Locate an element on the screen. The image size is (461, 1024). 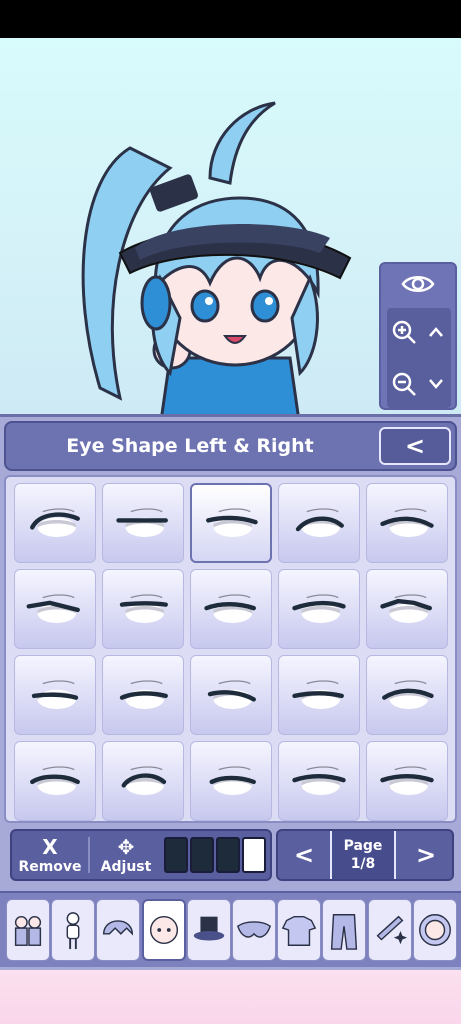
next-page-button: > is located at coordinates (426, 855).